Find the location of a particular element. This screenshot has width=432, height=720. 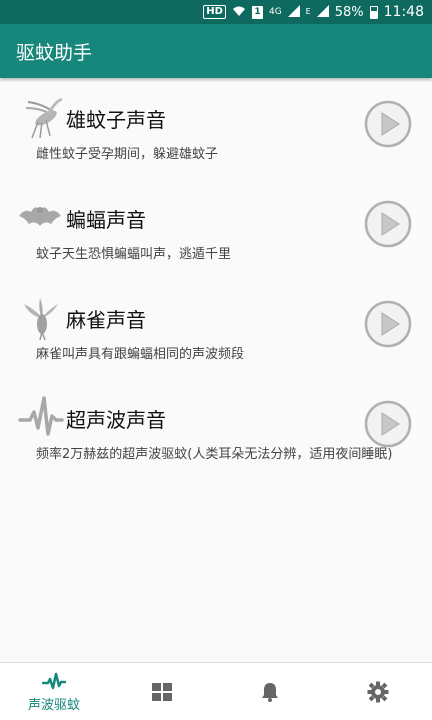

grid-icon is located at coordinates (162, 691).